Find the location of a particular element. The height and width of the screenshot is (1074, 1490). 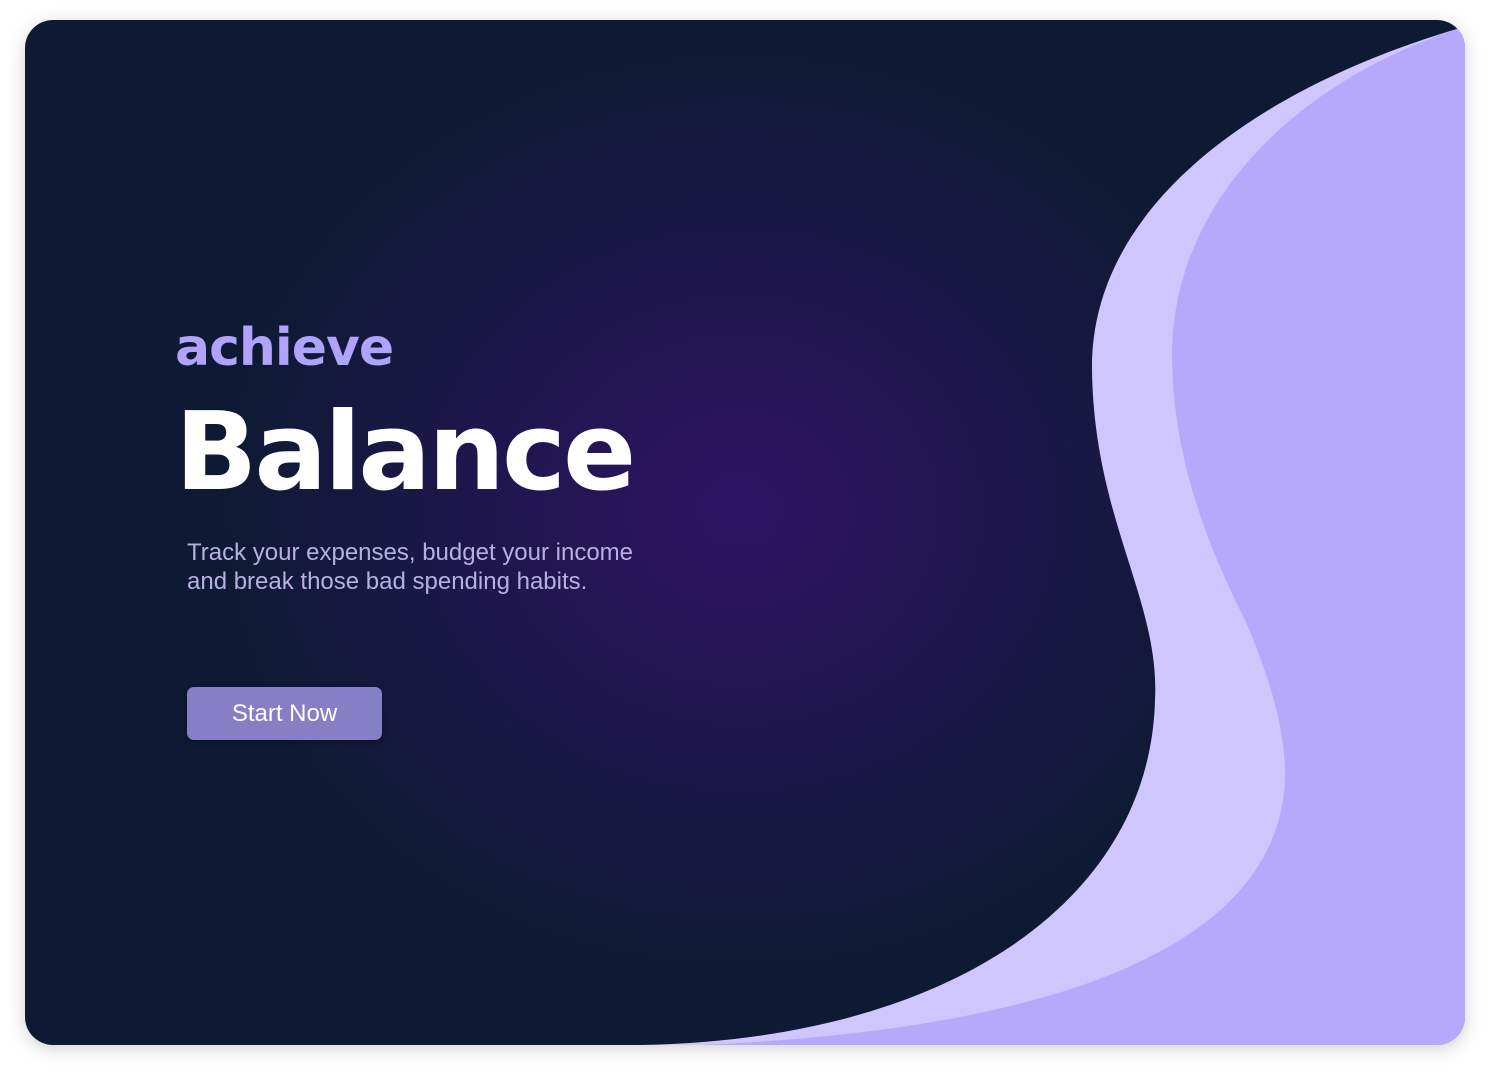

hero-title: Balance is located at coordinates (405, 452).